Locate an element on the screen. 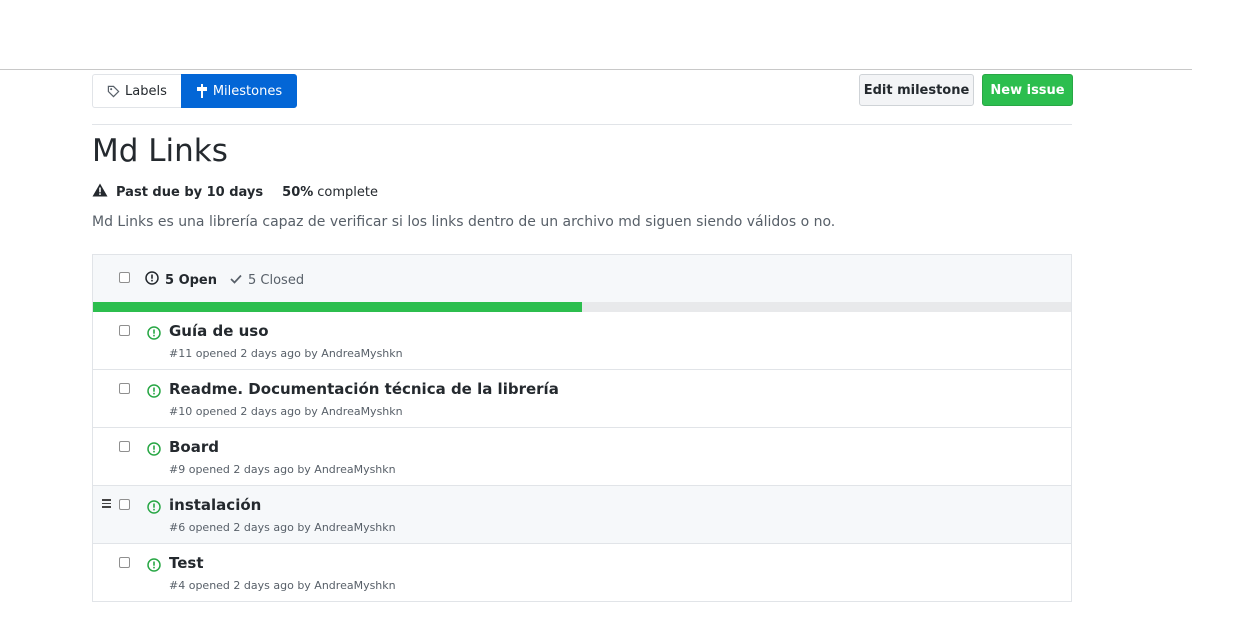  due-status: Past due by 10 days is located at coordinates (177, 192).